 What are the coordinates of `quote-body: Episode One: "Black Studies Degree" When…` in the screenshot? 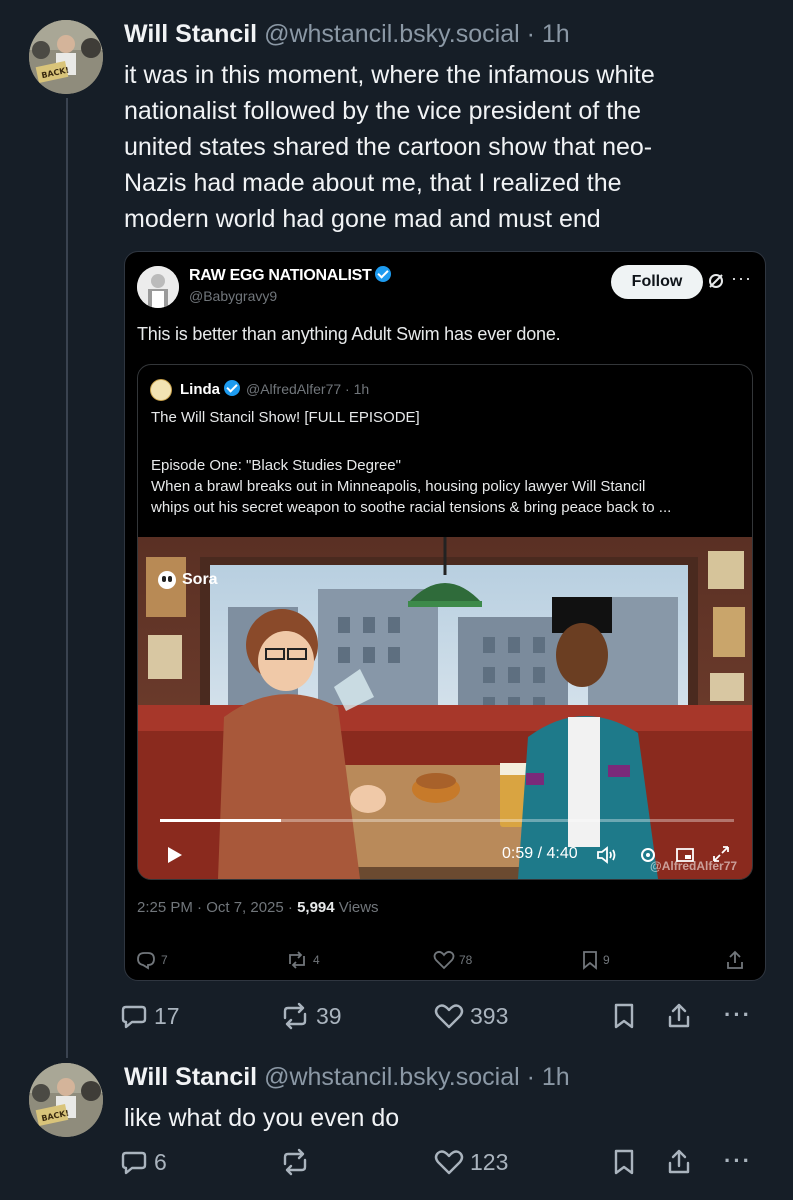 It's located at (449, 486).